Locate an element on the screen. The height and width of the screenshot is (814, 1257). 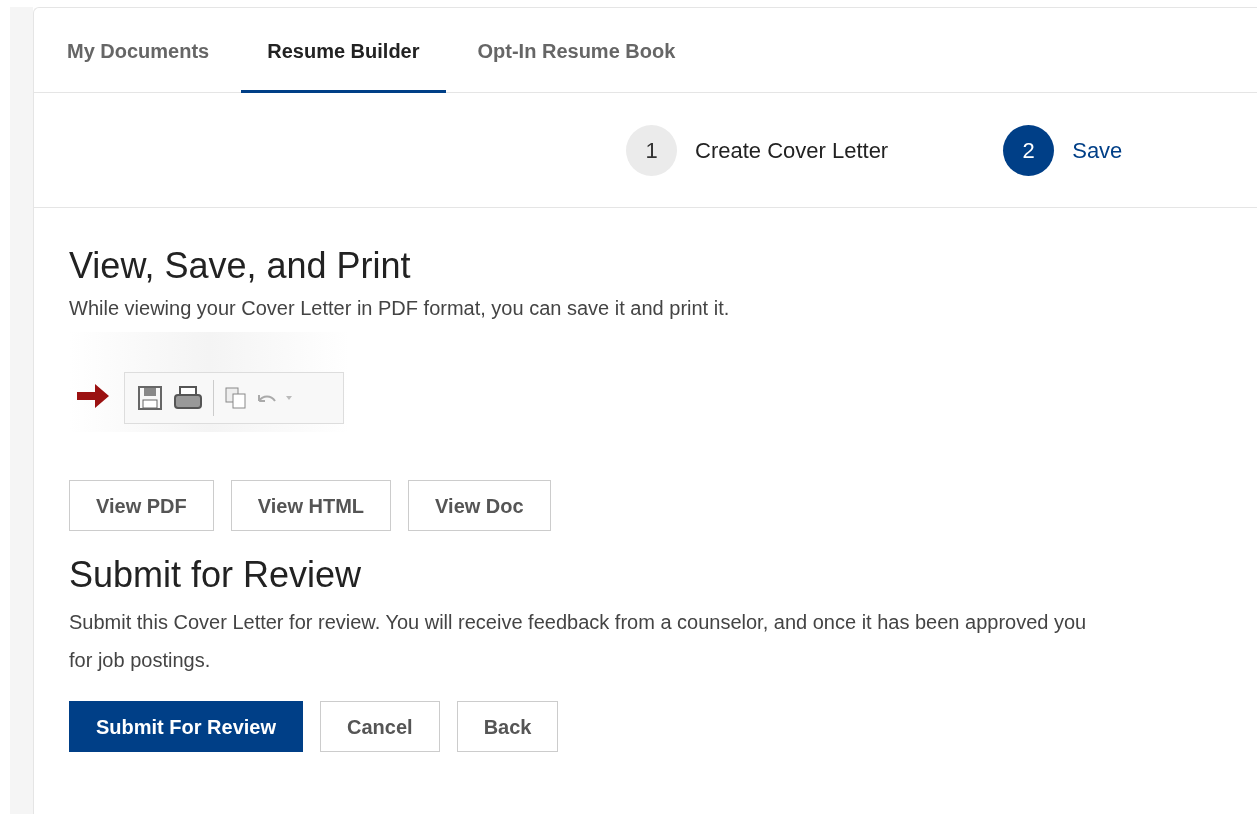
tab: My Documents is located at coordinates (138, 50).